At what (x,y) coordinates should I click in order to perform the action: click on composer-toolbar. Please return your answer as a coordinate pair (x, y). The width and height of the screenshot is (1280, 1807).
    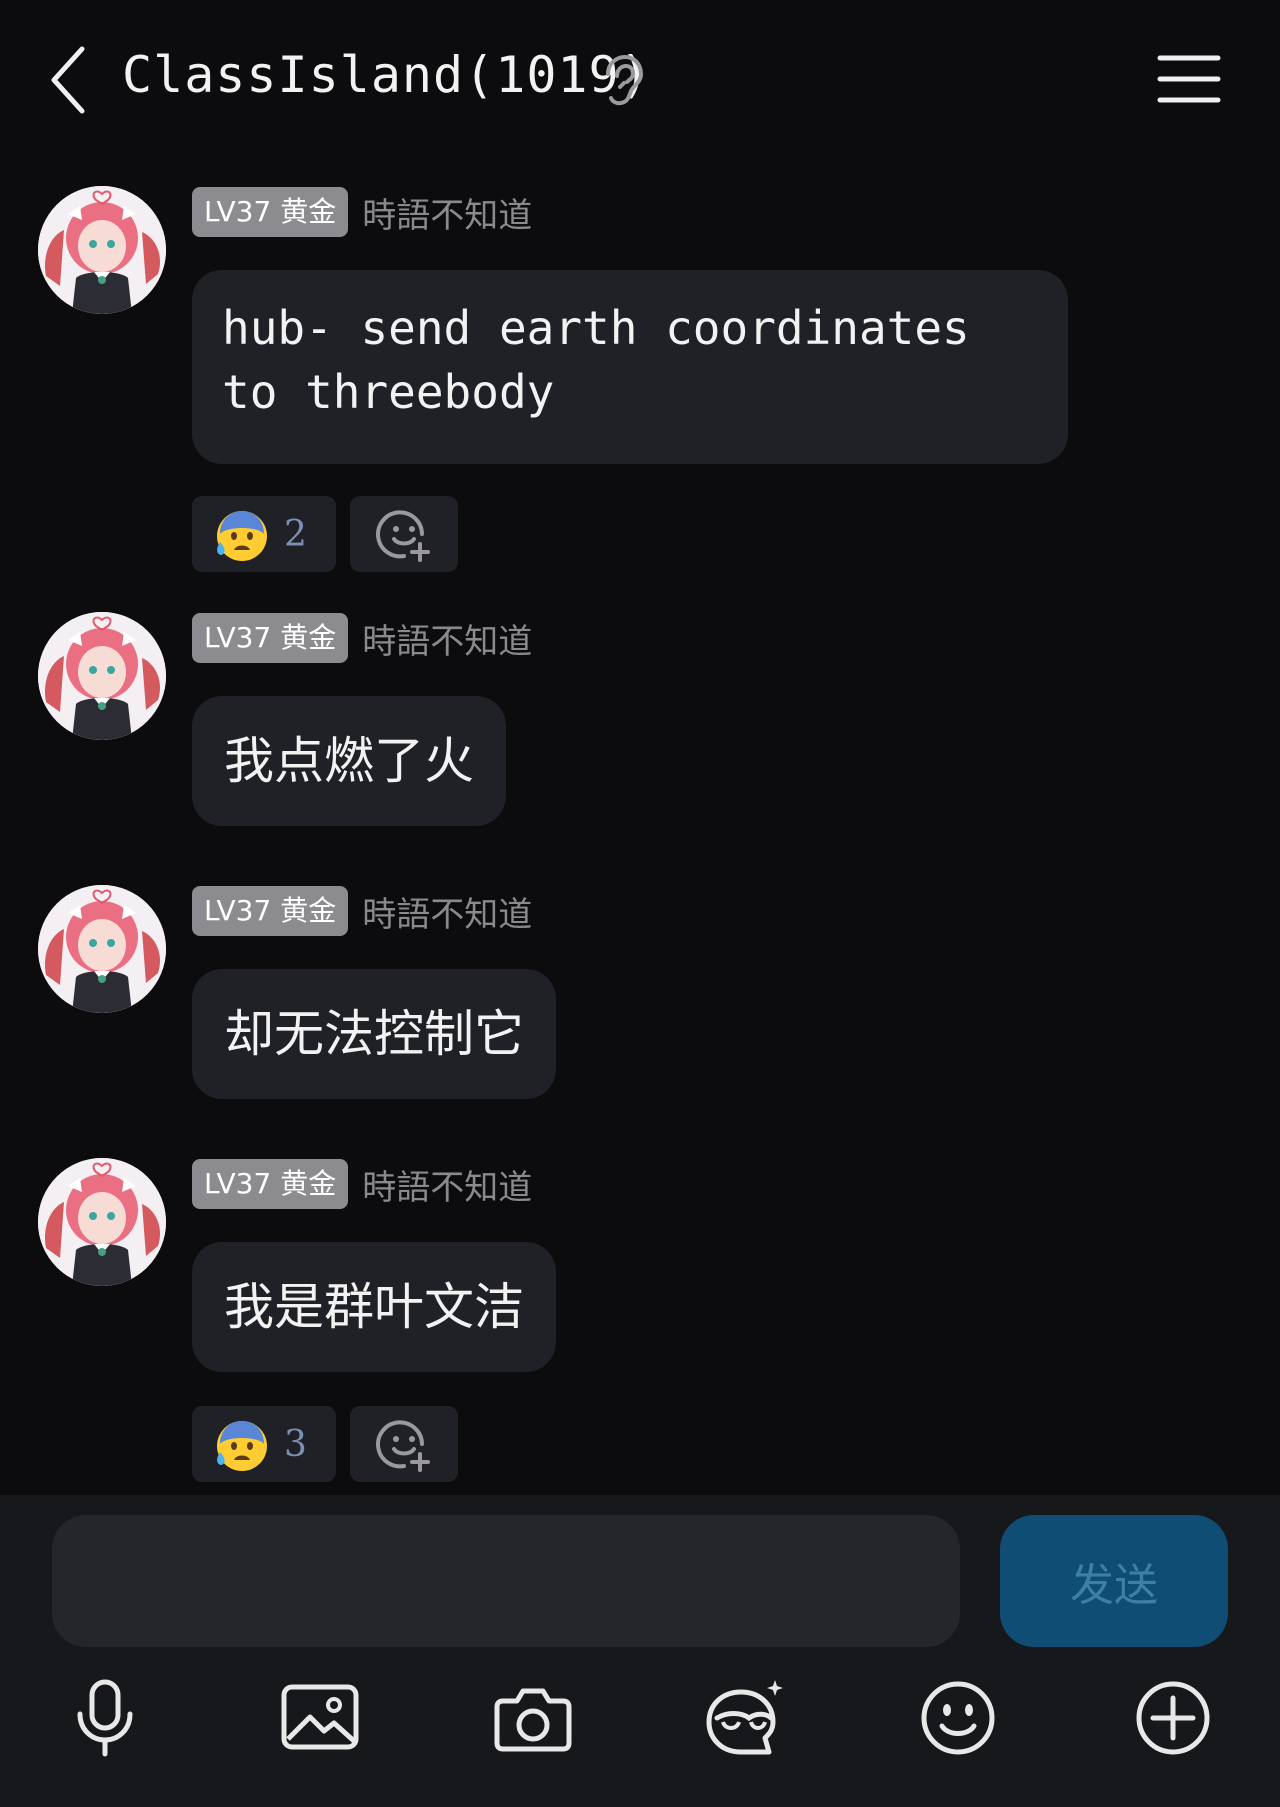
    Looking at the image, I should click on (640, 1718).